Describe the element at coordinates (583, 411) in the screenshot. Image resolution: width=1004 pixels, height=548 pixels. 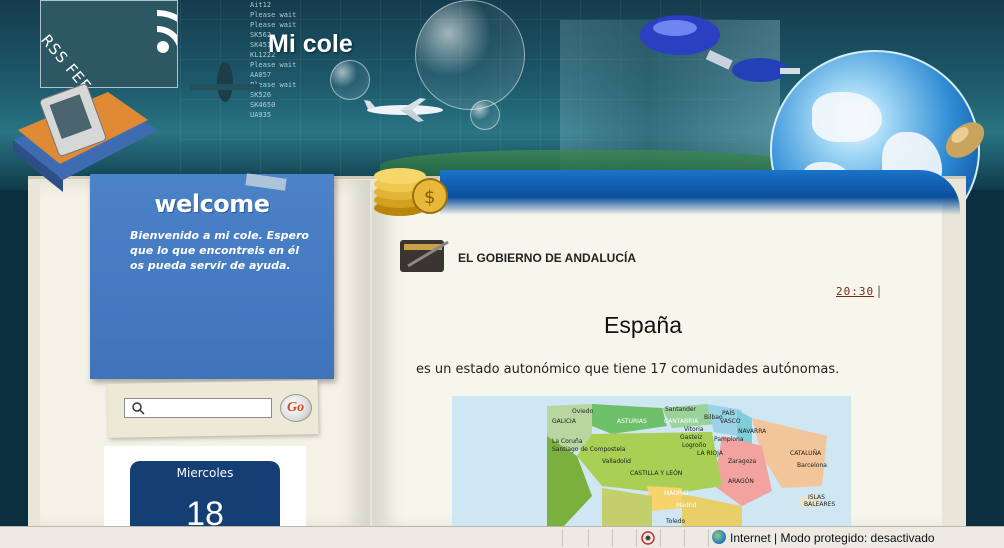
I see `map-label: Oviedo` at that location.